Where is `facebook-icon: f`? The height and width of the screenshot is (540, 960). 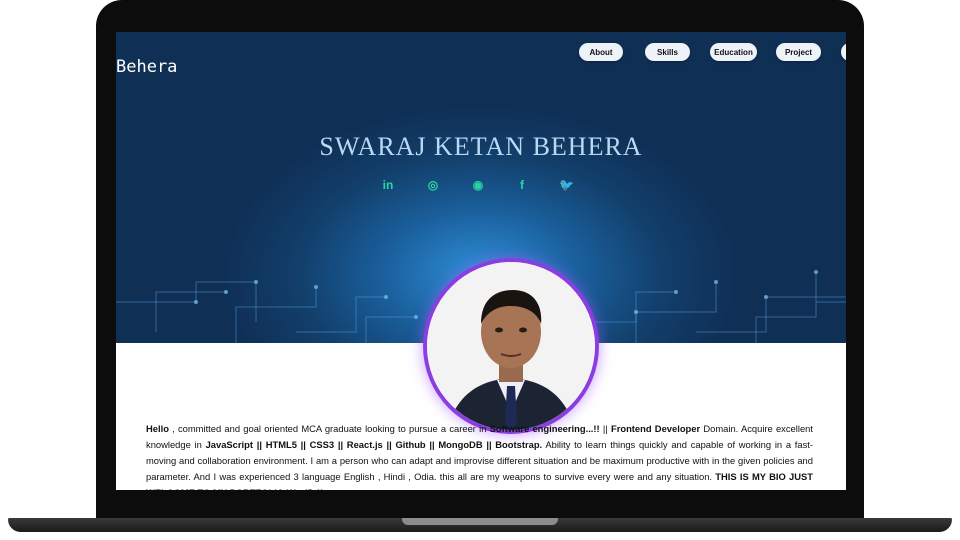
facebook-icon: f is located at coordinates (522, 185).